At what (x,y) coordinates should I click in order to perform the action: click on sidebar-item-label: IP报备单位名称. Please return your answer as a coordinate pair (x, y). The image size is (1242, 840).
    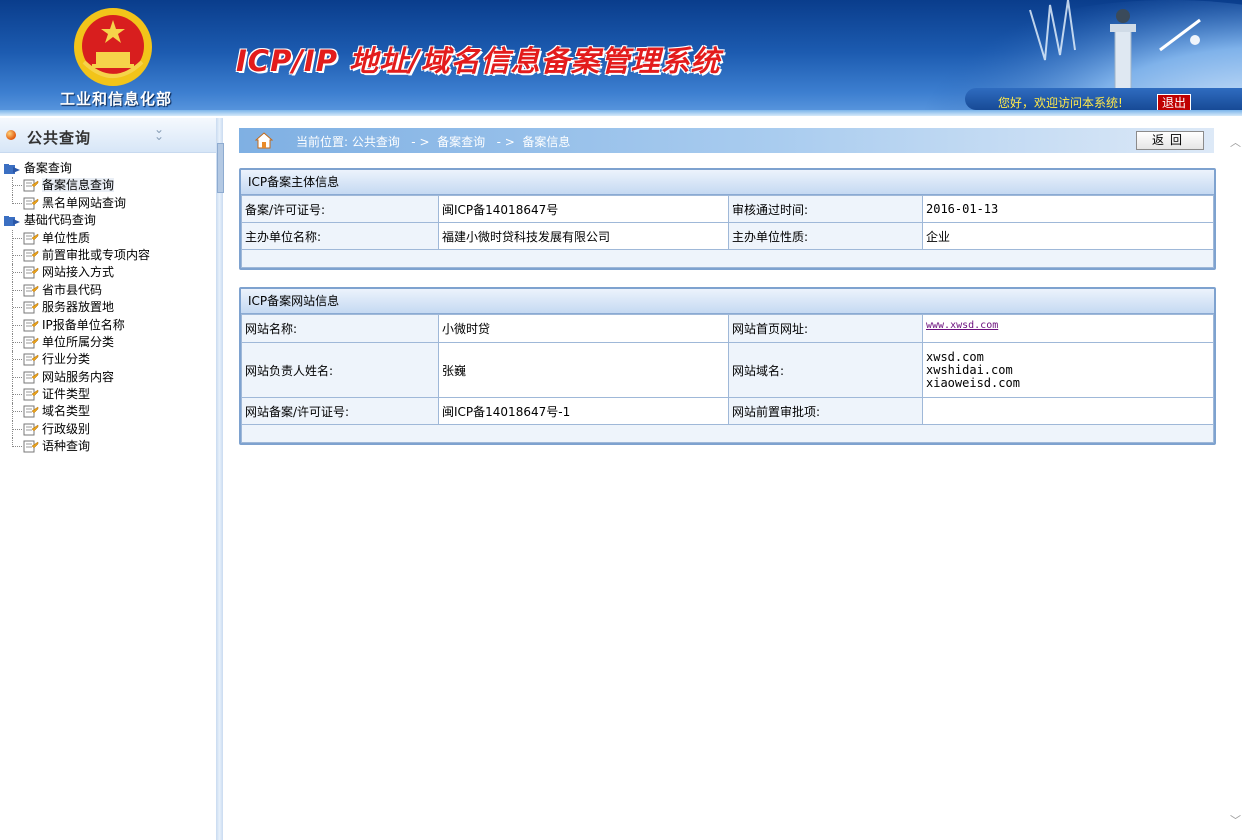
    Looking at the image, I should click on (83, 324).